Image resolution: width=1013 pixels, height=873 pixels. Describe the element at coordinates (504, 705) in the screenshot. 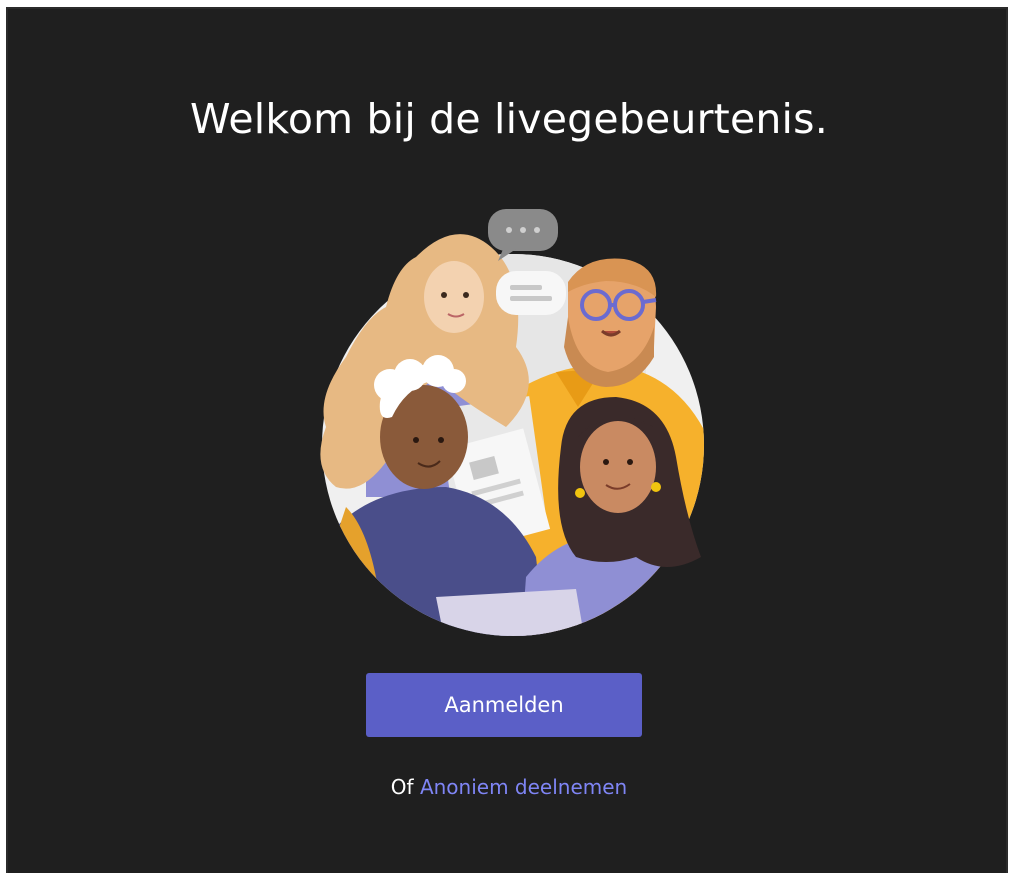

I see `signin-button: Aanmelden` at that location.